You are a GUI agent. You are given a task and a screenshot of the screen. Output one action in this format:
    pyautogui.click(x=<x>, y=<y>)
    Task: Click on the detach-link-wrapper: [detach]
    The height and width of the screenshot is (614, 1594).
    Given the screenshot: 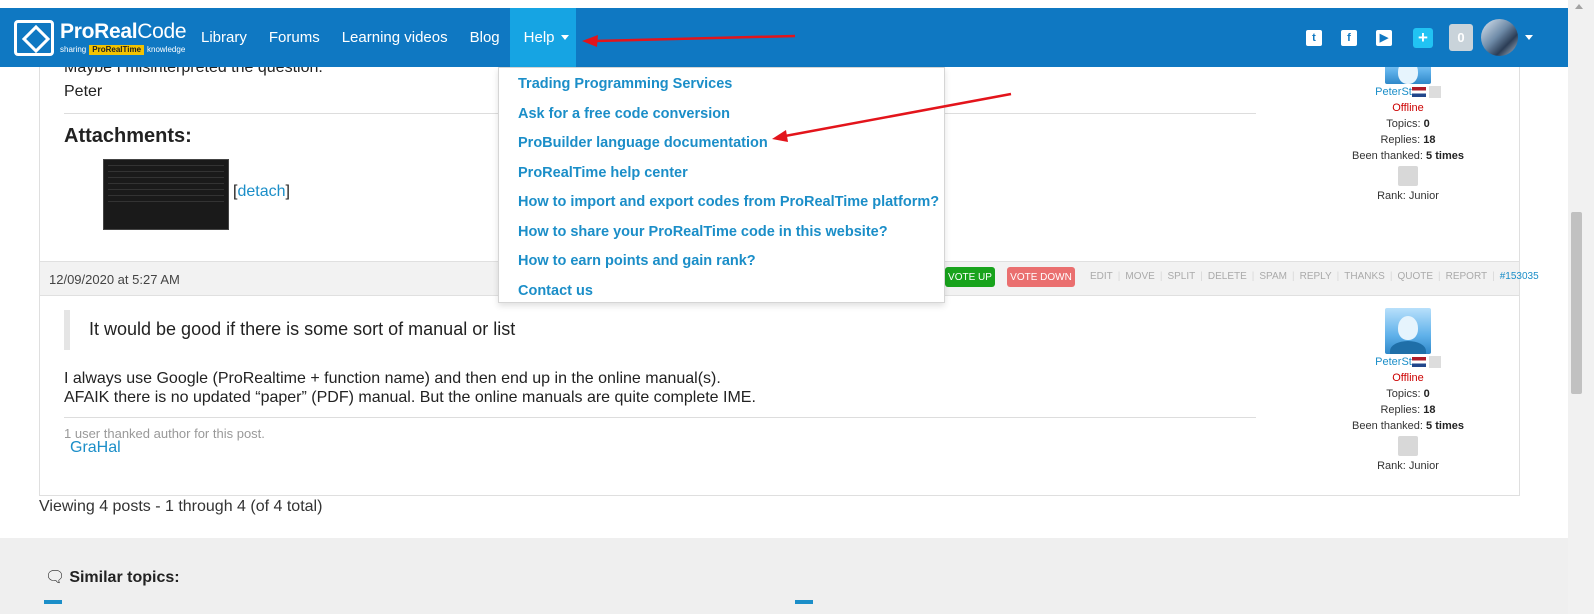 What is the action you would take?
    pyautogui.click(x=261, y=191)
    